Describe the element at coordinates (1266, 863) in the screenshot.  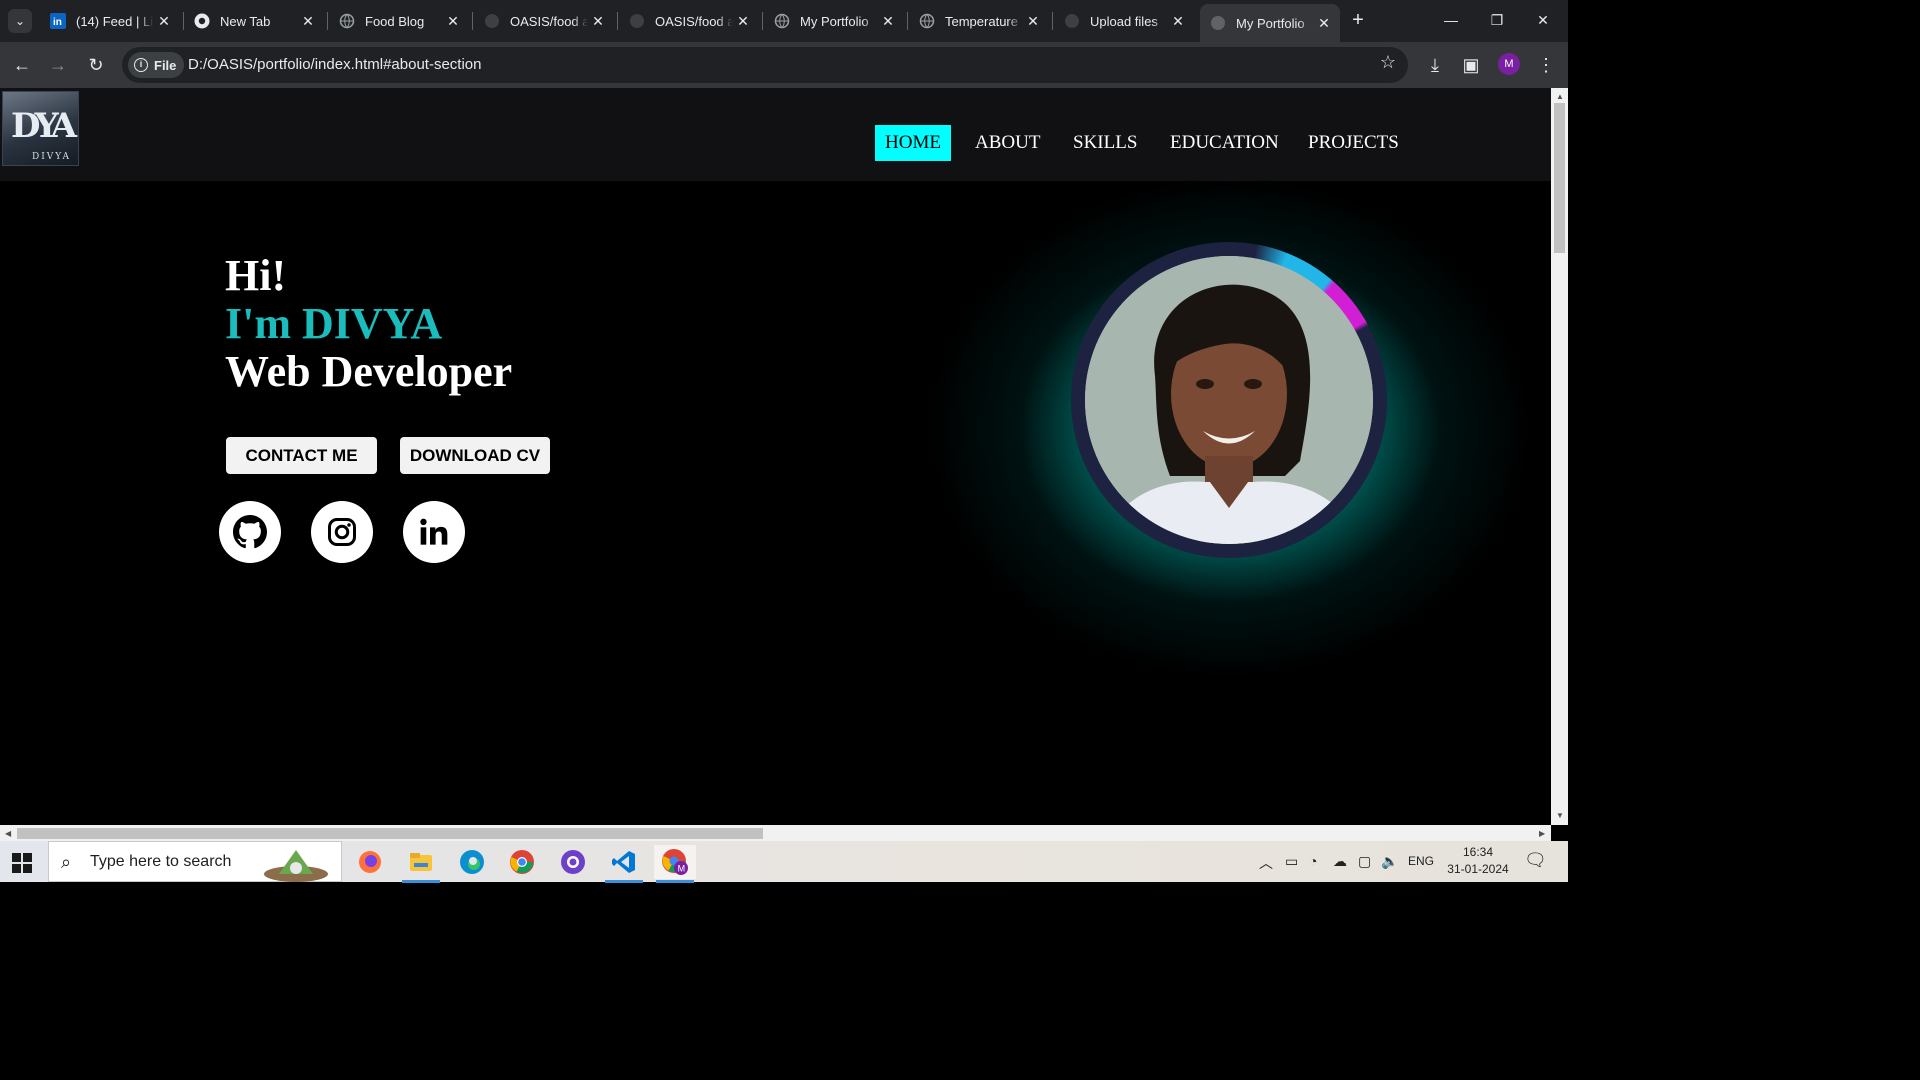
I see `tray-overflow-chevron-icon: ︿` at that location.